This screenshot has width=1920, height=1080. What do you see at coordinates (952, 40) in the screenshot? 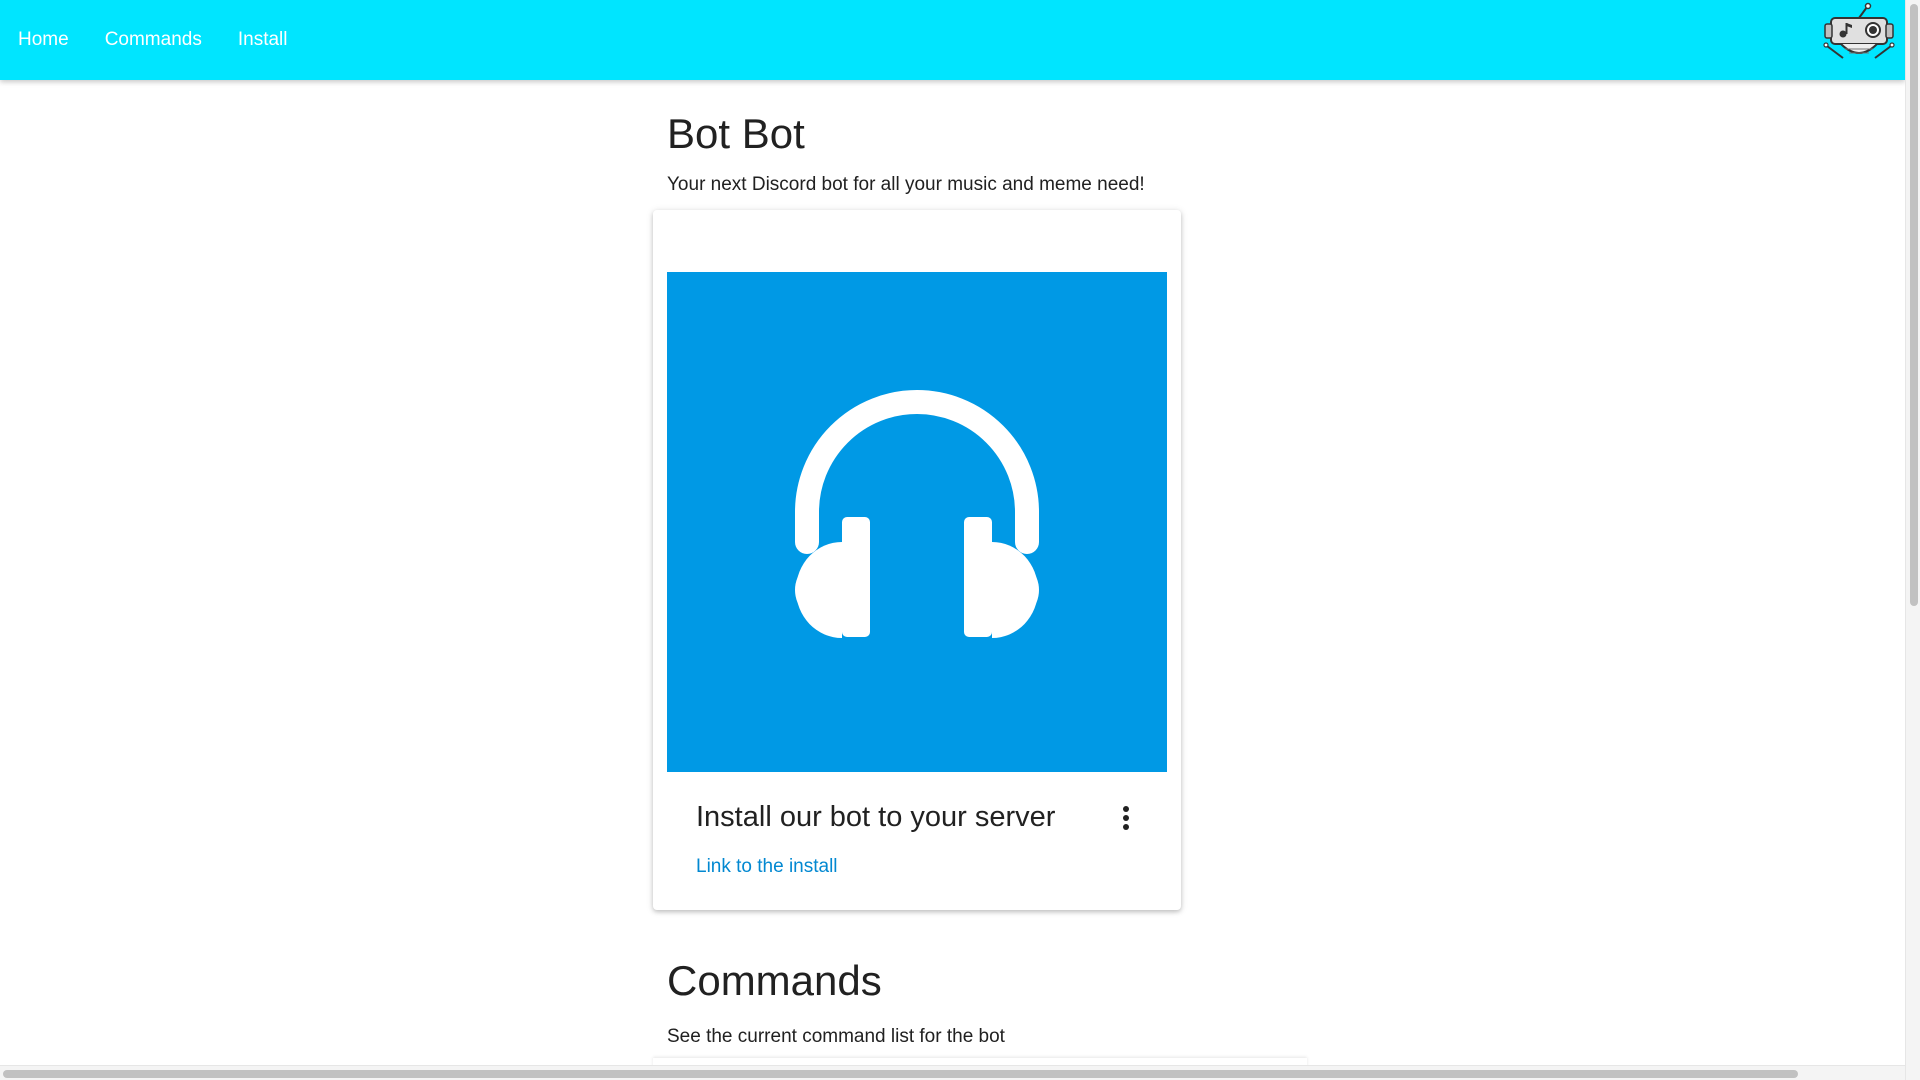
I see `top-navbar: Home Commands Install` at bounding box center [952, 40].